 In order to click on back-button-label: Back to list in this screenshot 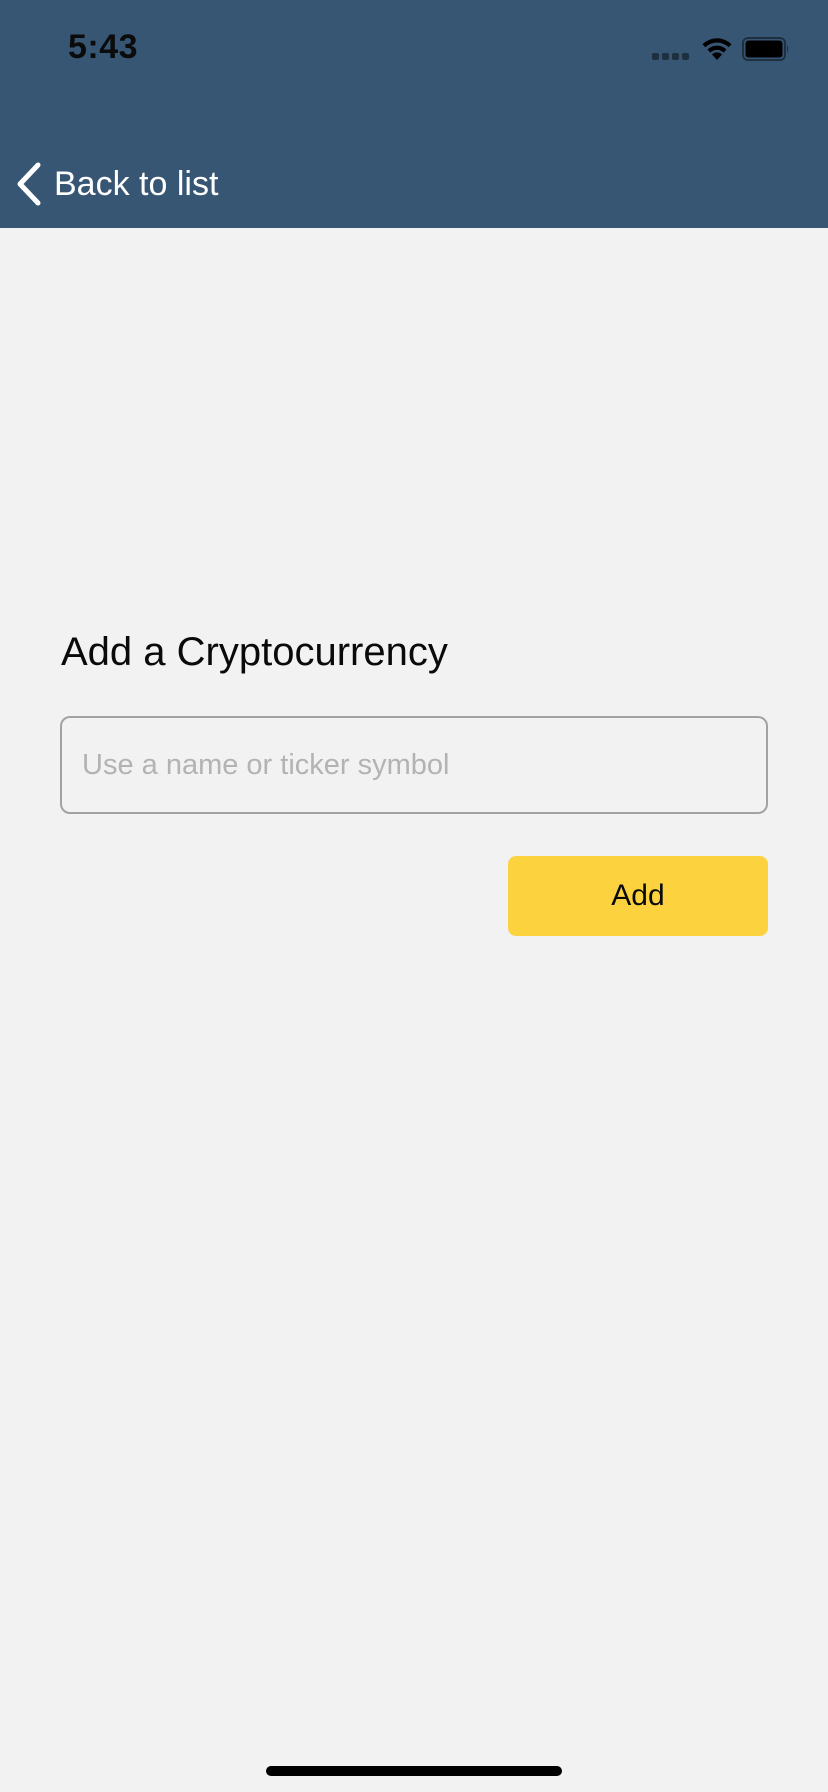, I will do `click(136, 184)`.